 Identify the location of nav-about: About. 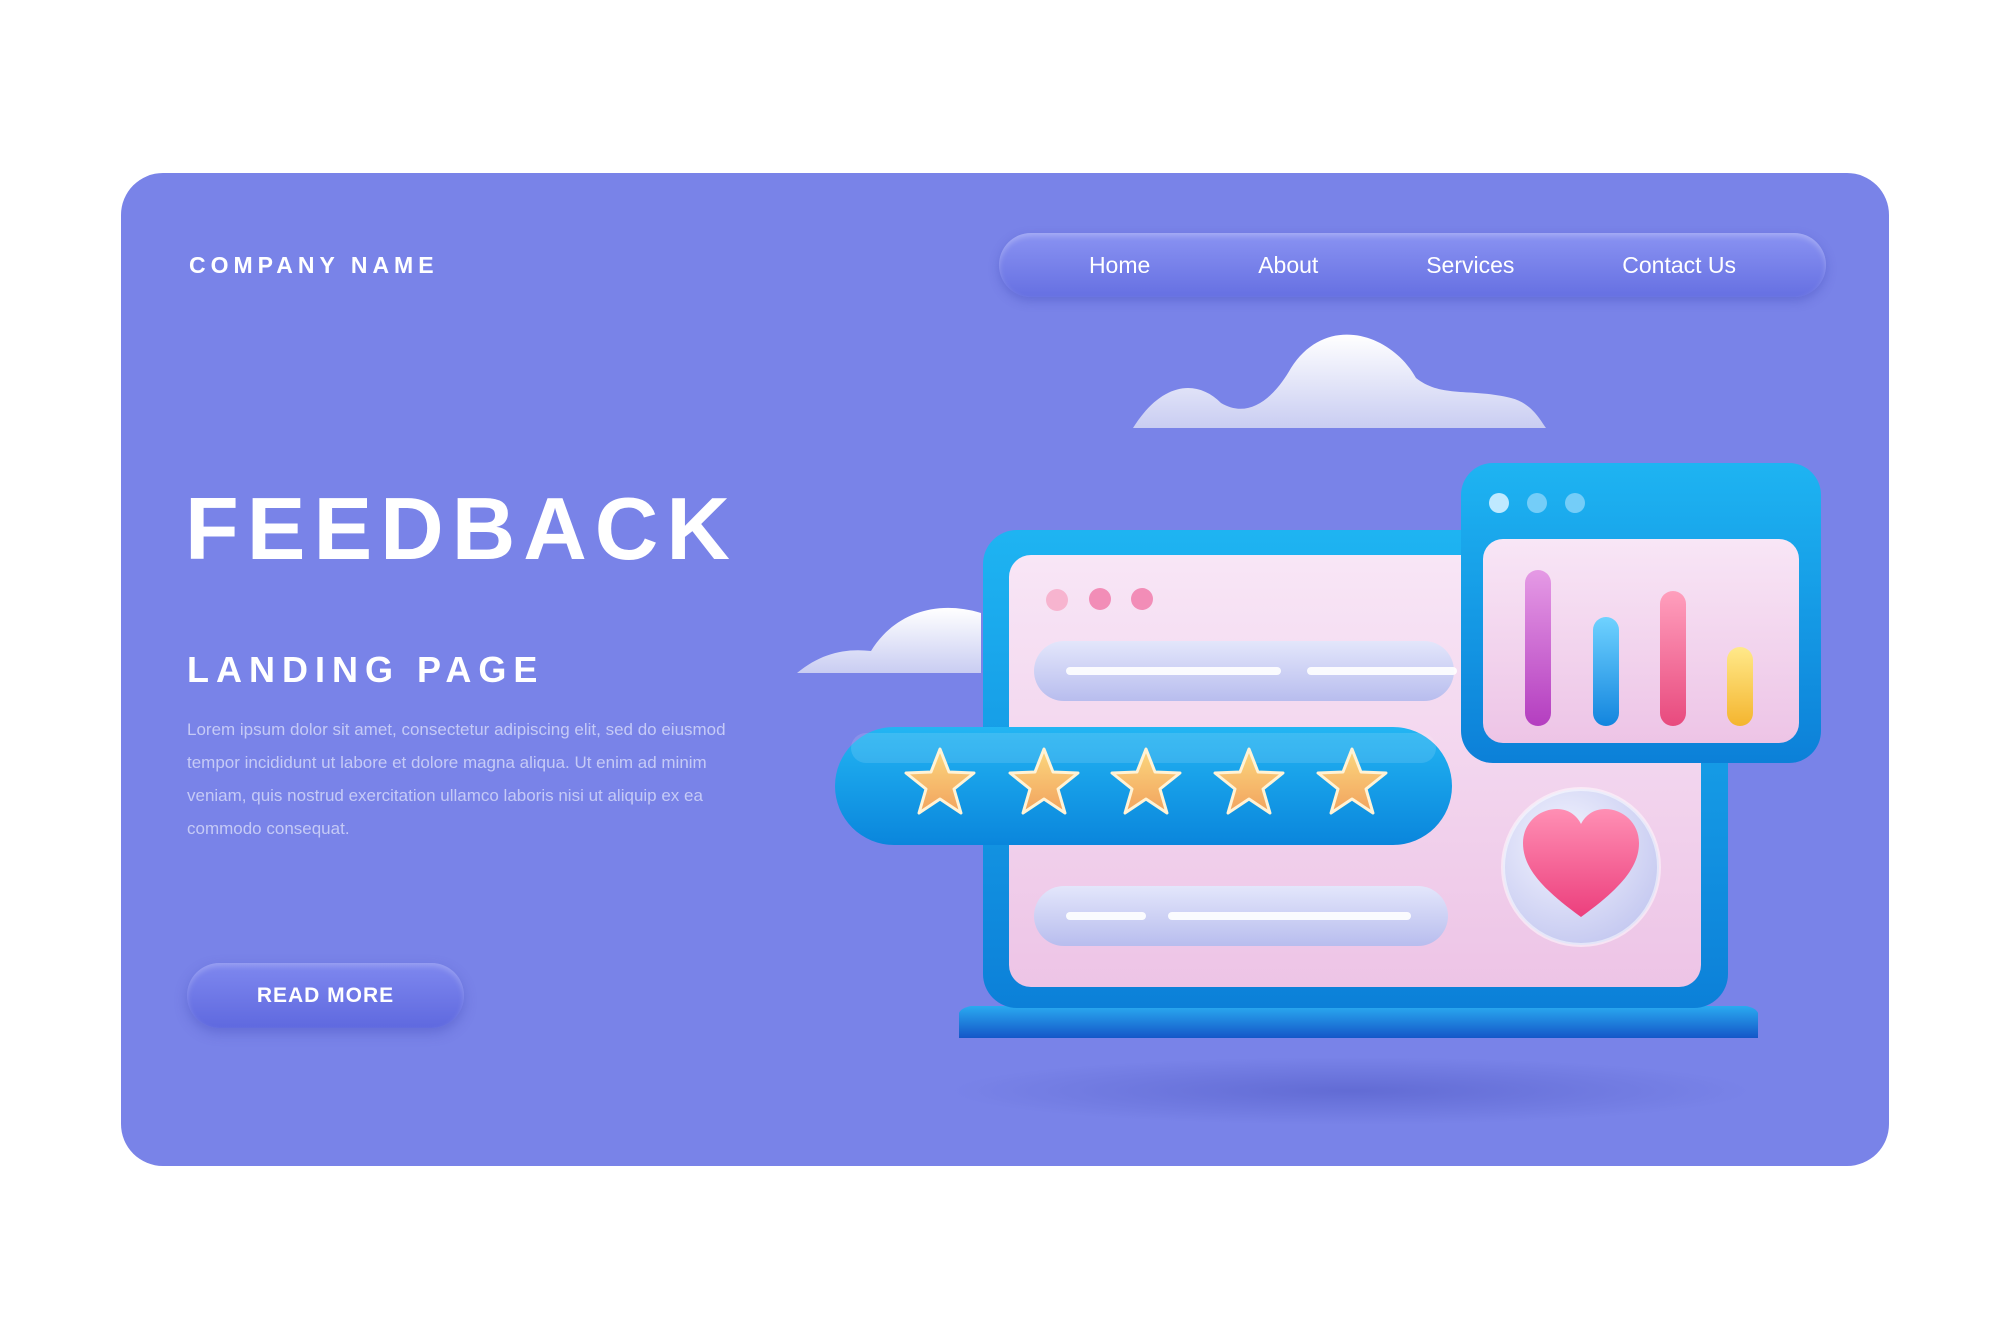
(1288, 265).